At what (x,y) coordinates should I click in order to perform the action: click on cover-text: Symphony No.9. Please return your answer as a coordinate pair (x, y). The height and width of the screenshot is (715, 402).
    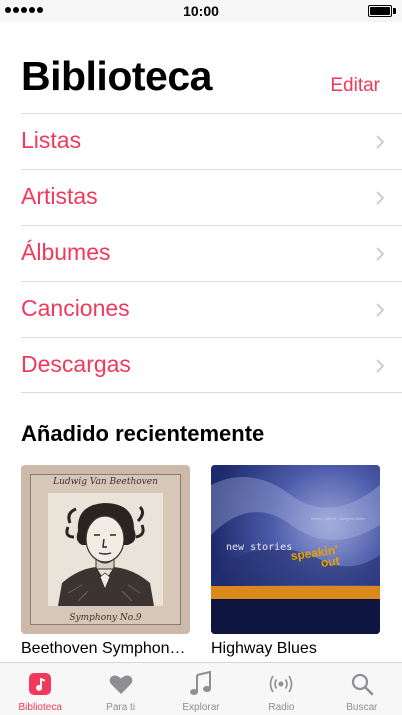
    Looking at the image, I should click on (105, 618).